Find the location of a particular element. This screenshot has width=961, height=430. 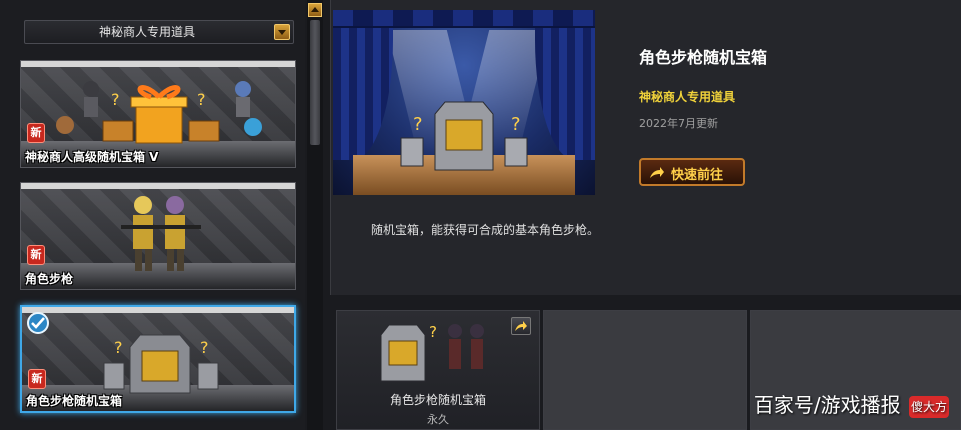

stage-preview-image: ? ? is located at coordinates (464, 102).